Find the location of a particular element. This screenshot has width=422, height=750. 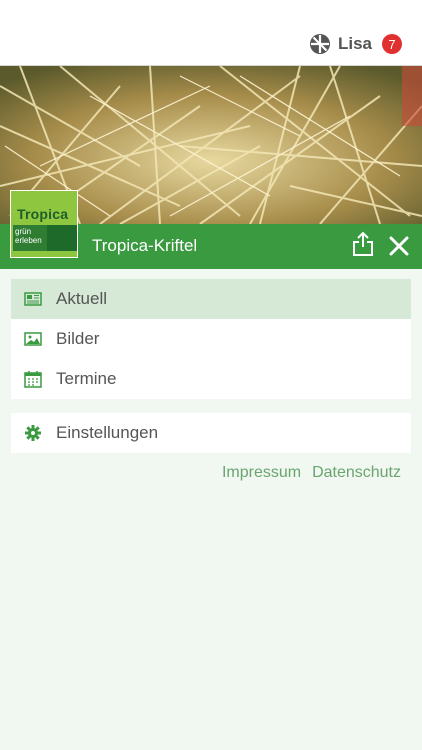

menu-label: Aktuell is located at coordinates (82, 298).